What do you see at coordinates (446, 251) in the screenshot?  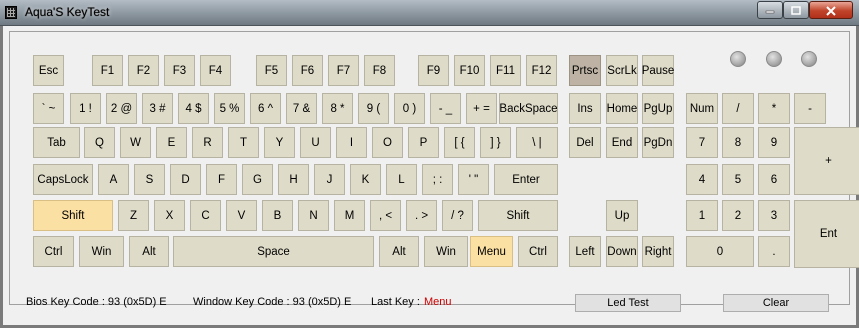 I see `key-rwin: Win` at bounding box center [446, 251].